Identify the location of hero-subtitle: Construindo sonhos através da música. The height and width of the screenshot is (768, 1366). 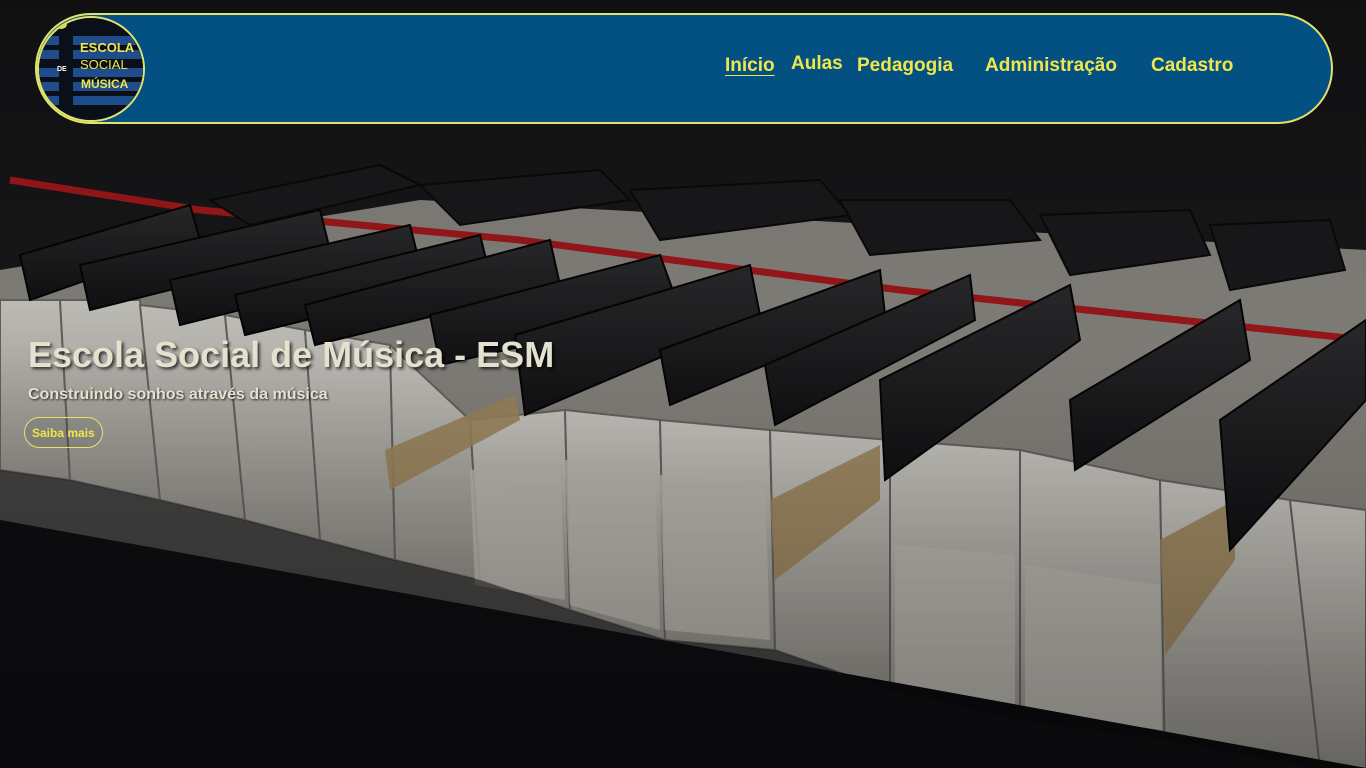
(178, 394).